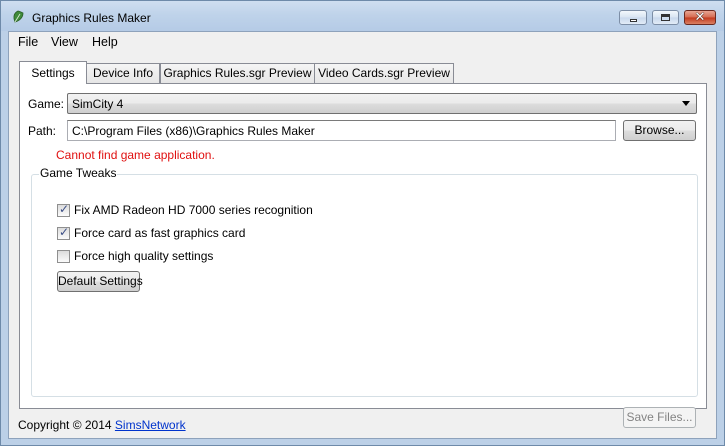 The image size is (725, 446). I want to click on minimize-icon, so click(633, 20).